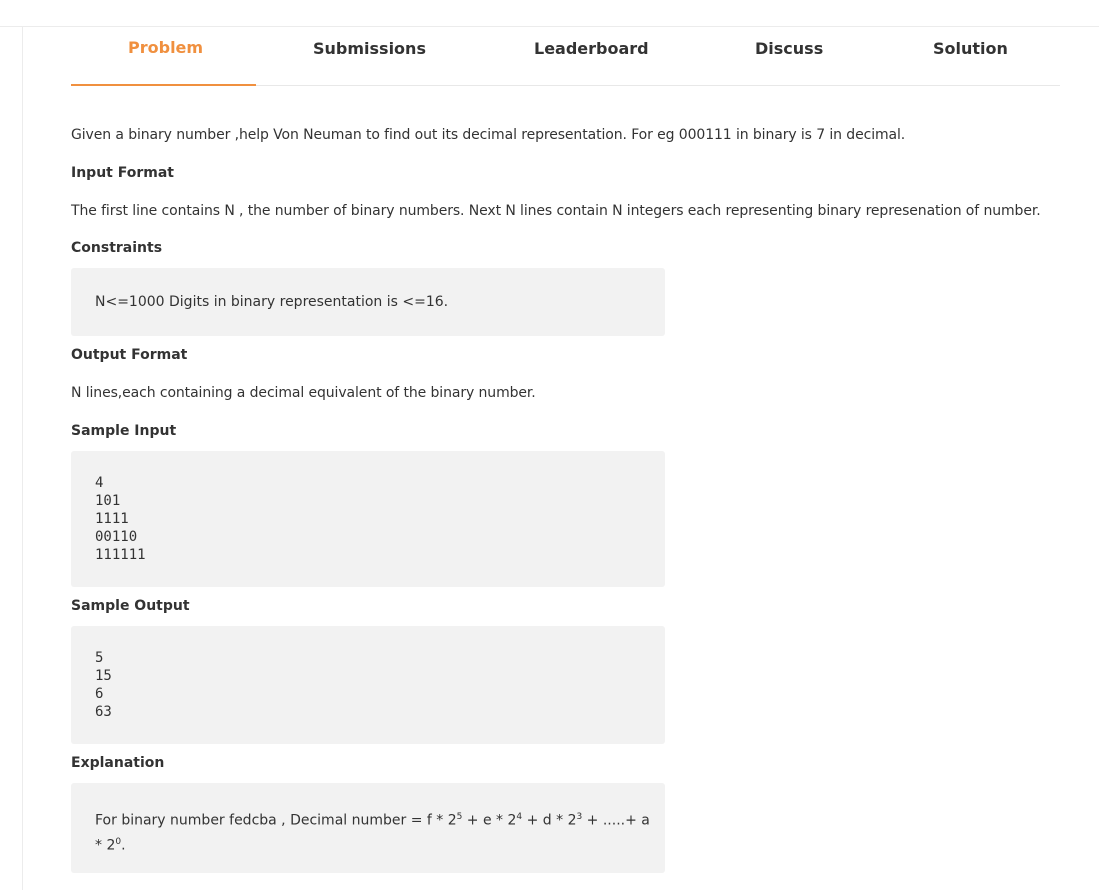 The image size is (1099, 890). What do you see at coordinates (122, 173) in the screenshot?
I see `input-format-heading: Input Format` at bounding box center [122, 173].